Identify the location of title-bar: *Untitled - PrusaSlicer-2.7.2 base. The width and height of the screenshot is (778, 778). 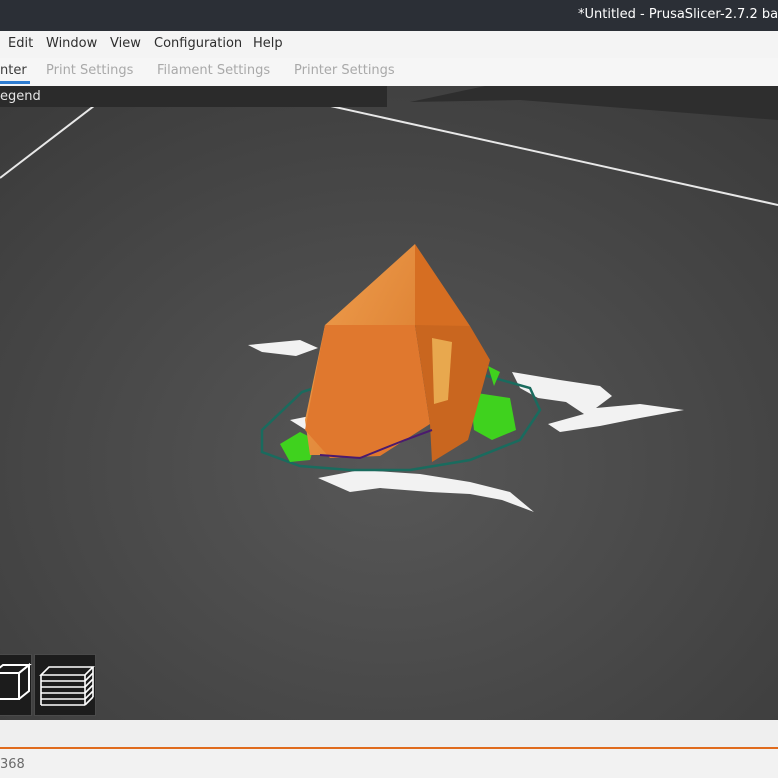
(389, 15).